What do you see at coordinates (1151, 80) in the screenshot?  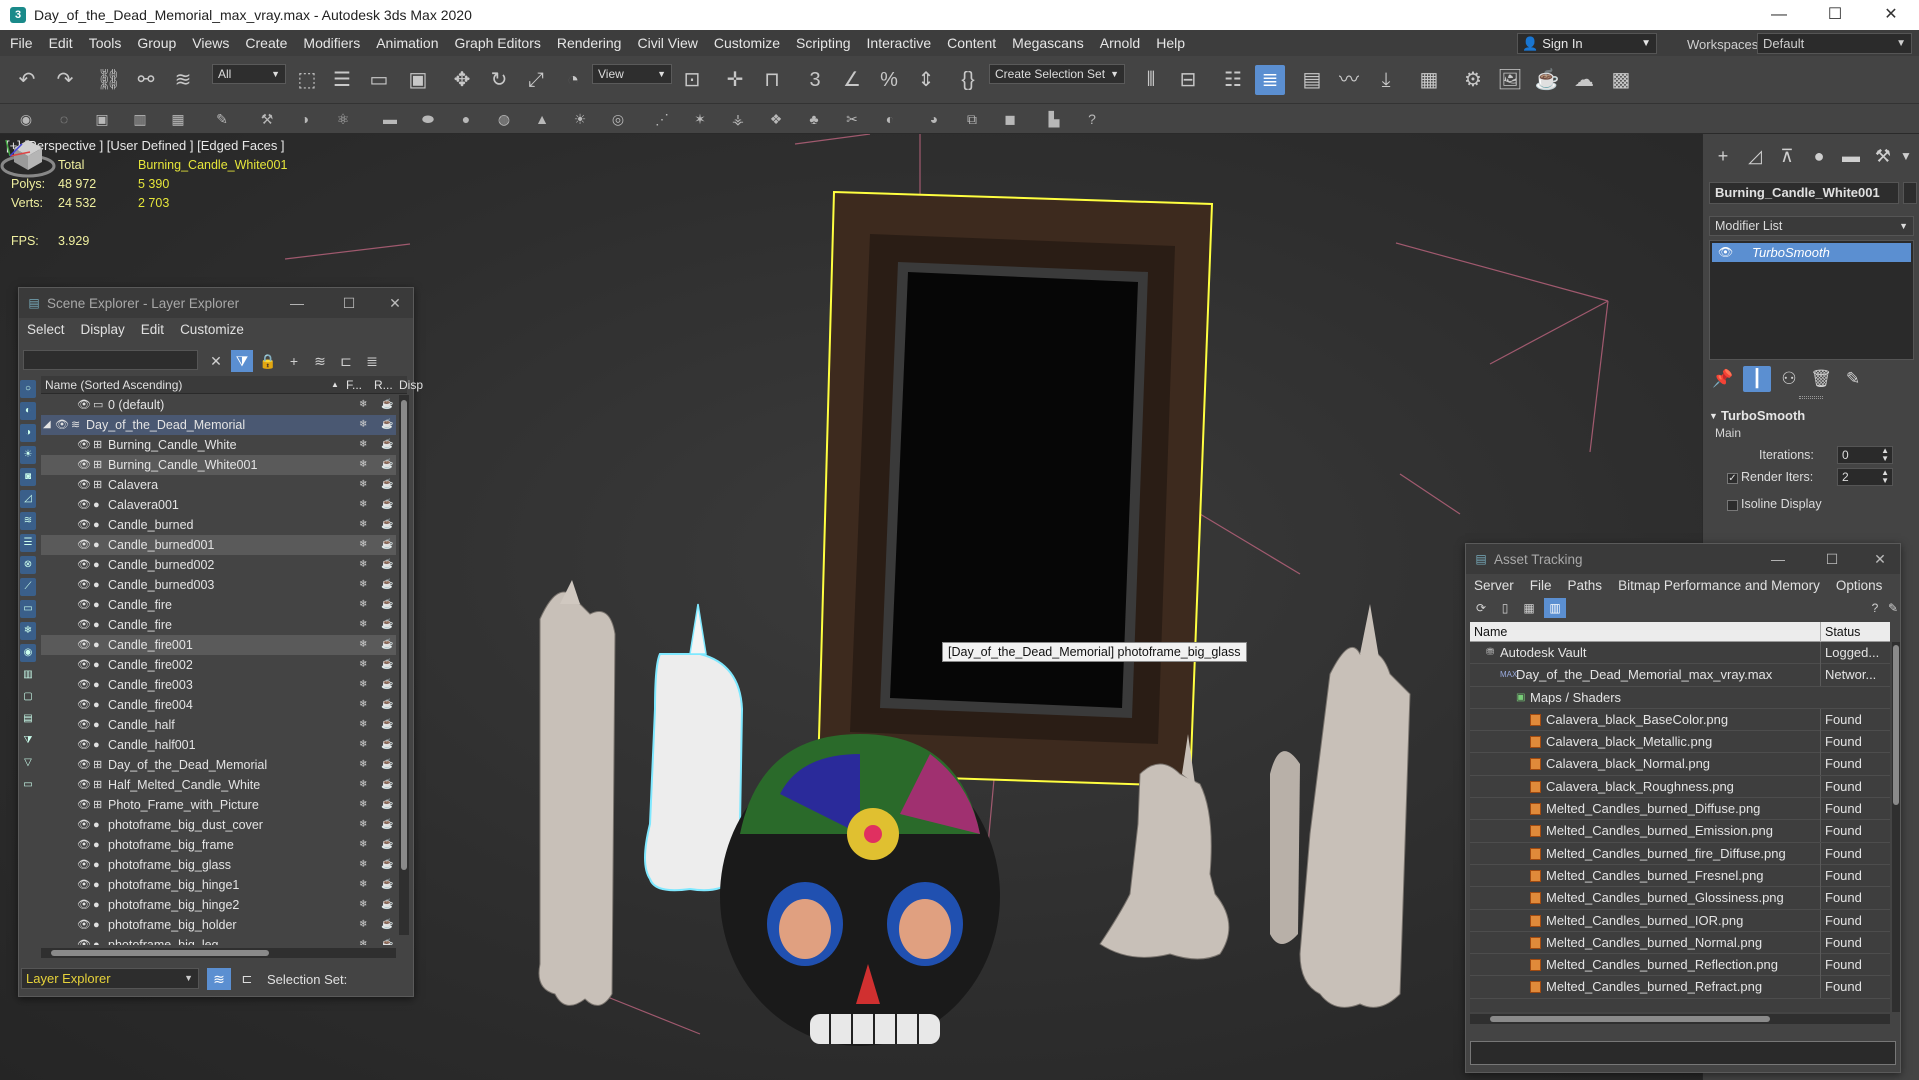 I see `mirror-icon: ⫴` at bounding box center [1151, 80].